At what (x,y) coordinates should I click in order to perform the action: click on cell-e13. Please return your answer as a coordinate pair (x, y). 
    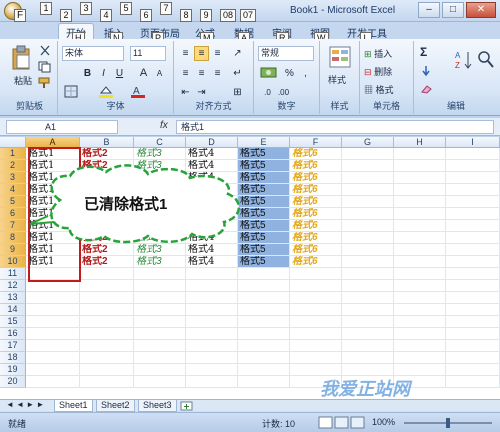
    Looking at the image, I should click on (264, 298).